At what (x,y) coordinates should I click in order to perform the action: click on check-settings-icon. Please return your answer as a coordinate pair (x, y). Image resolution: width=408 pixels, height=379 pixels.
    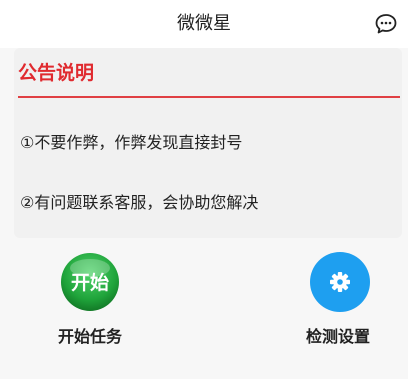
    Looking at the image, I should click on (340, 282).